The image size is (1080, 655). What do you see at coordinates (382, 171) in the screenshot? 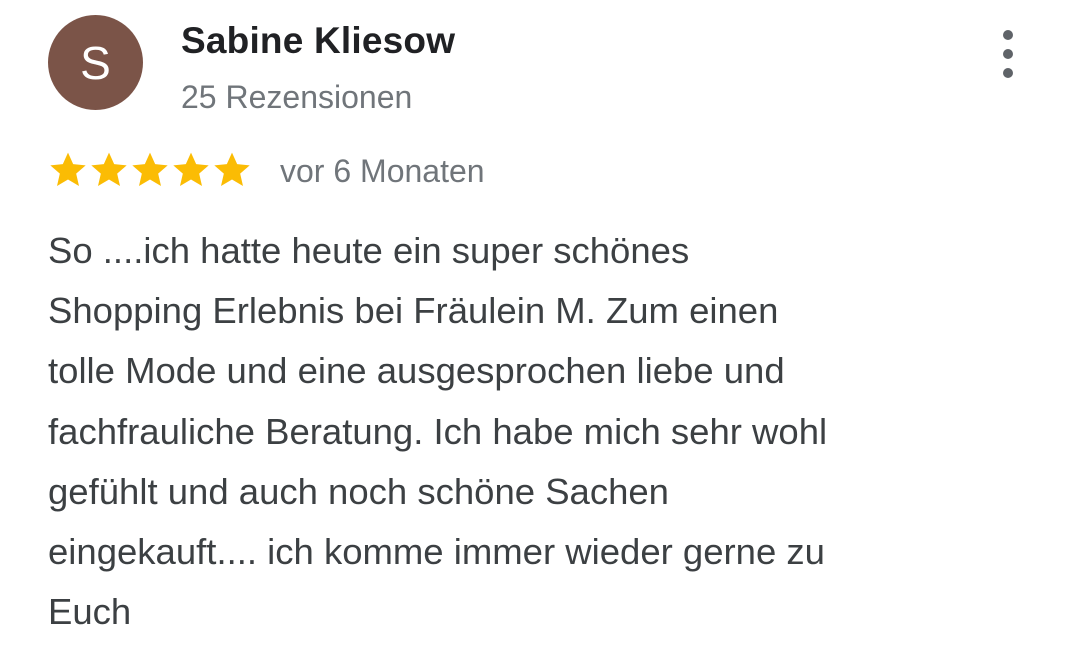
I see `review-timestamp: vor 6 Monaten` at bounding box center [382, 171].